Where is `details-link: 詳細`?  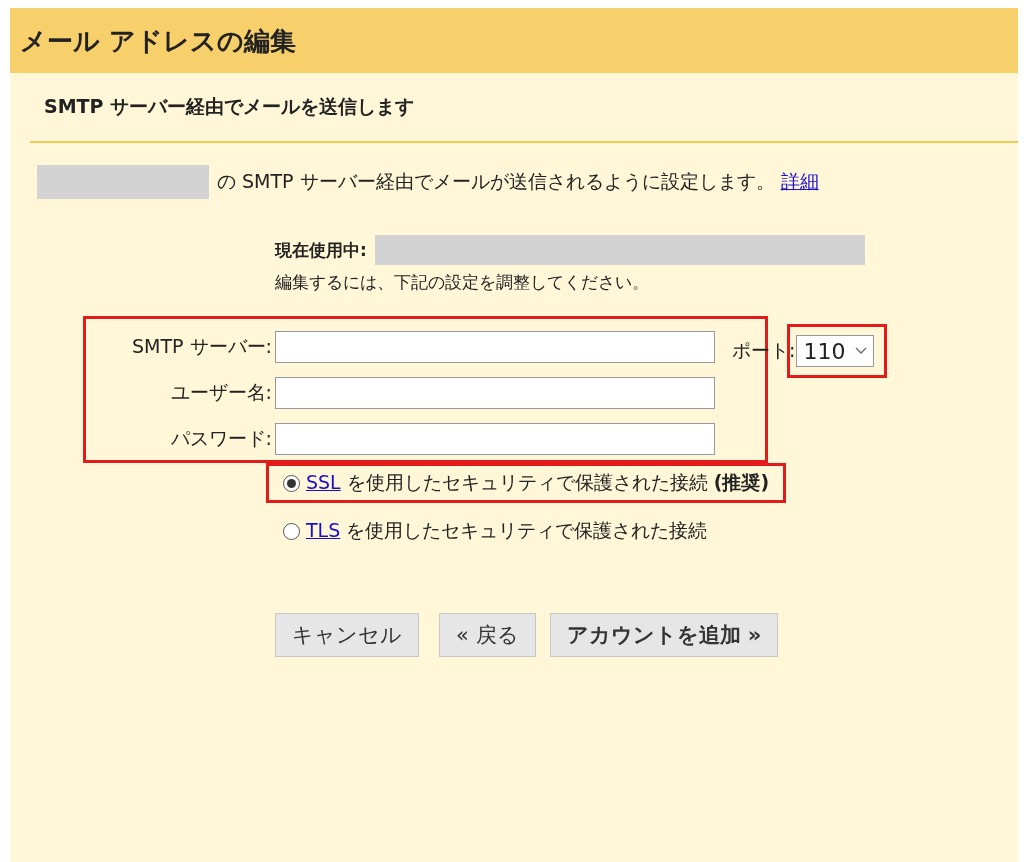 details-link: 詳細 is located at coordinates (799, 181).